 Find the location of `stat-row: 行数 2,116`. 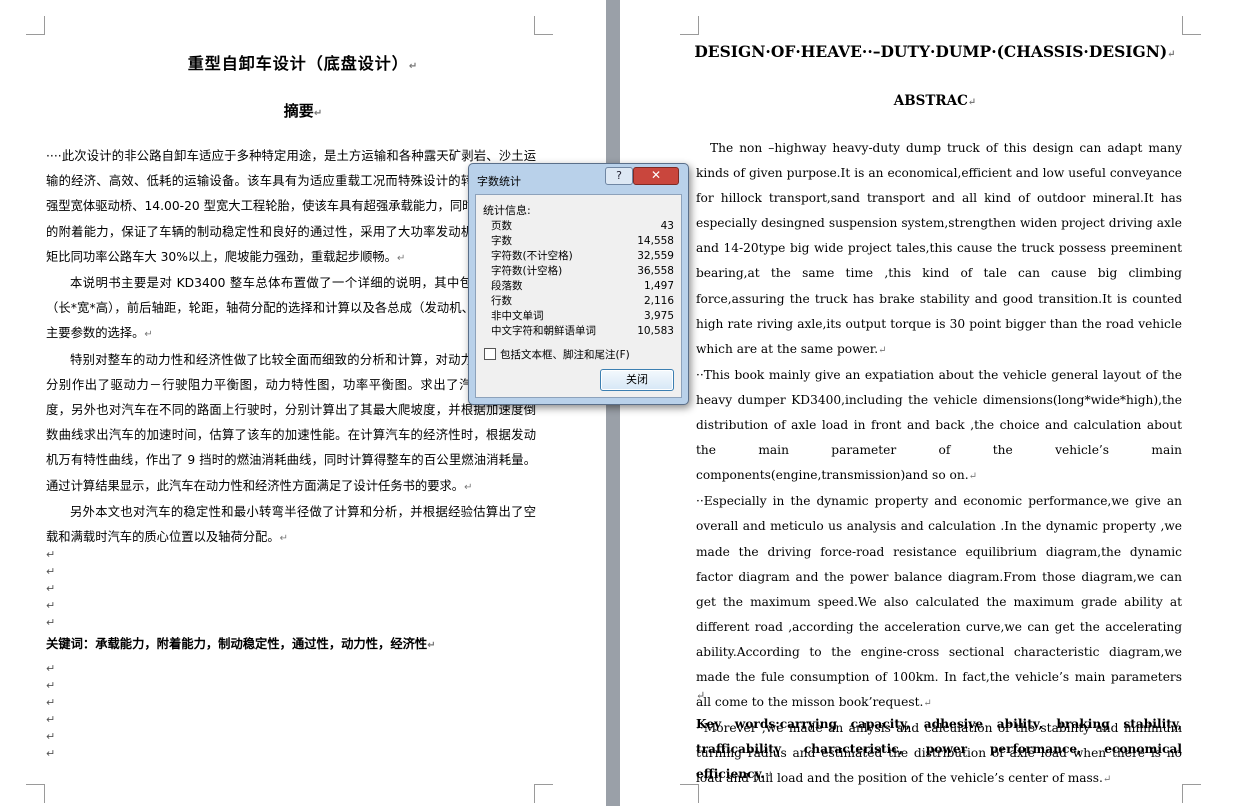

stat-row: 行数 2,116 is located at coordinates (582, 301).